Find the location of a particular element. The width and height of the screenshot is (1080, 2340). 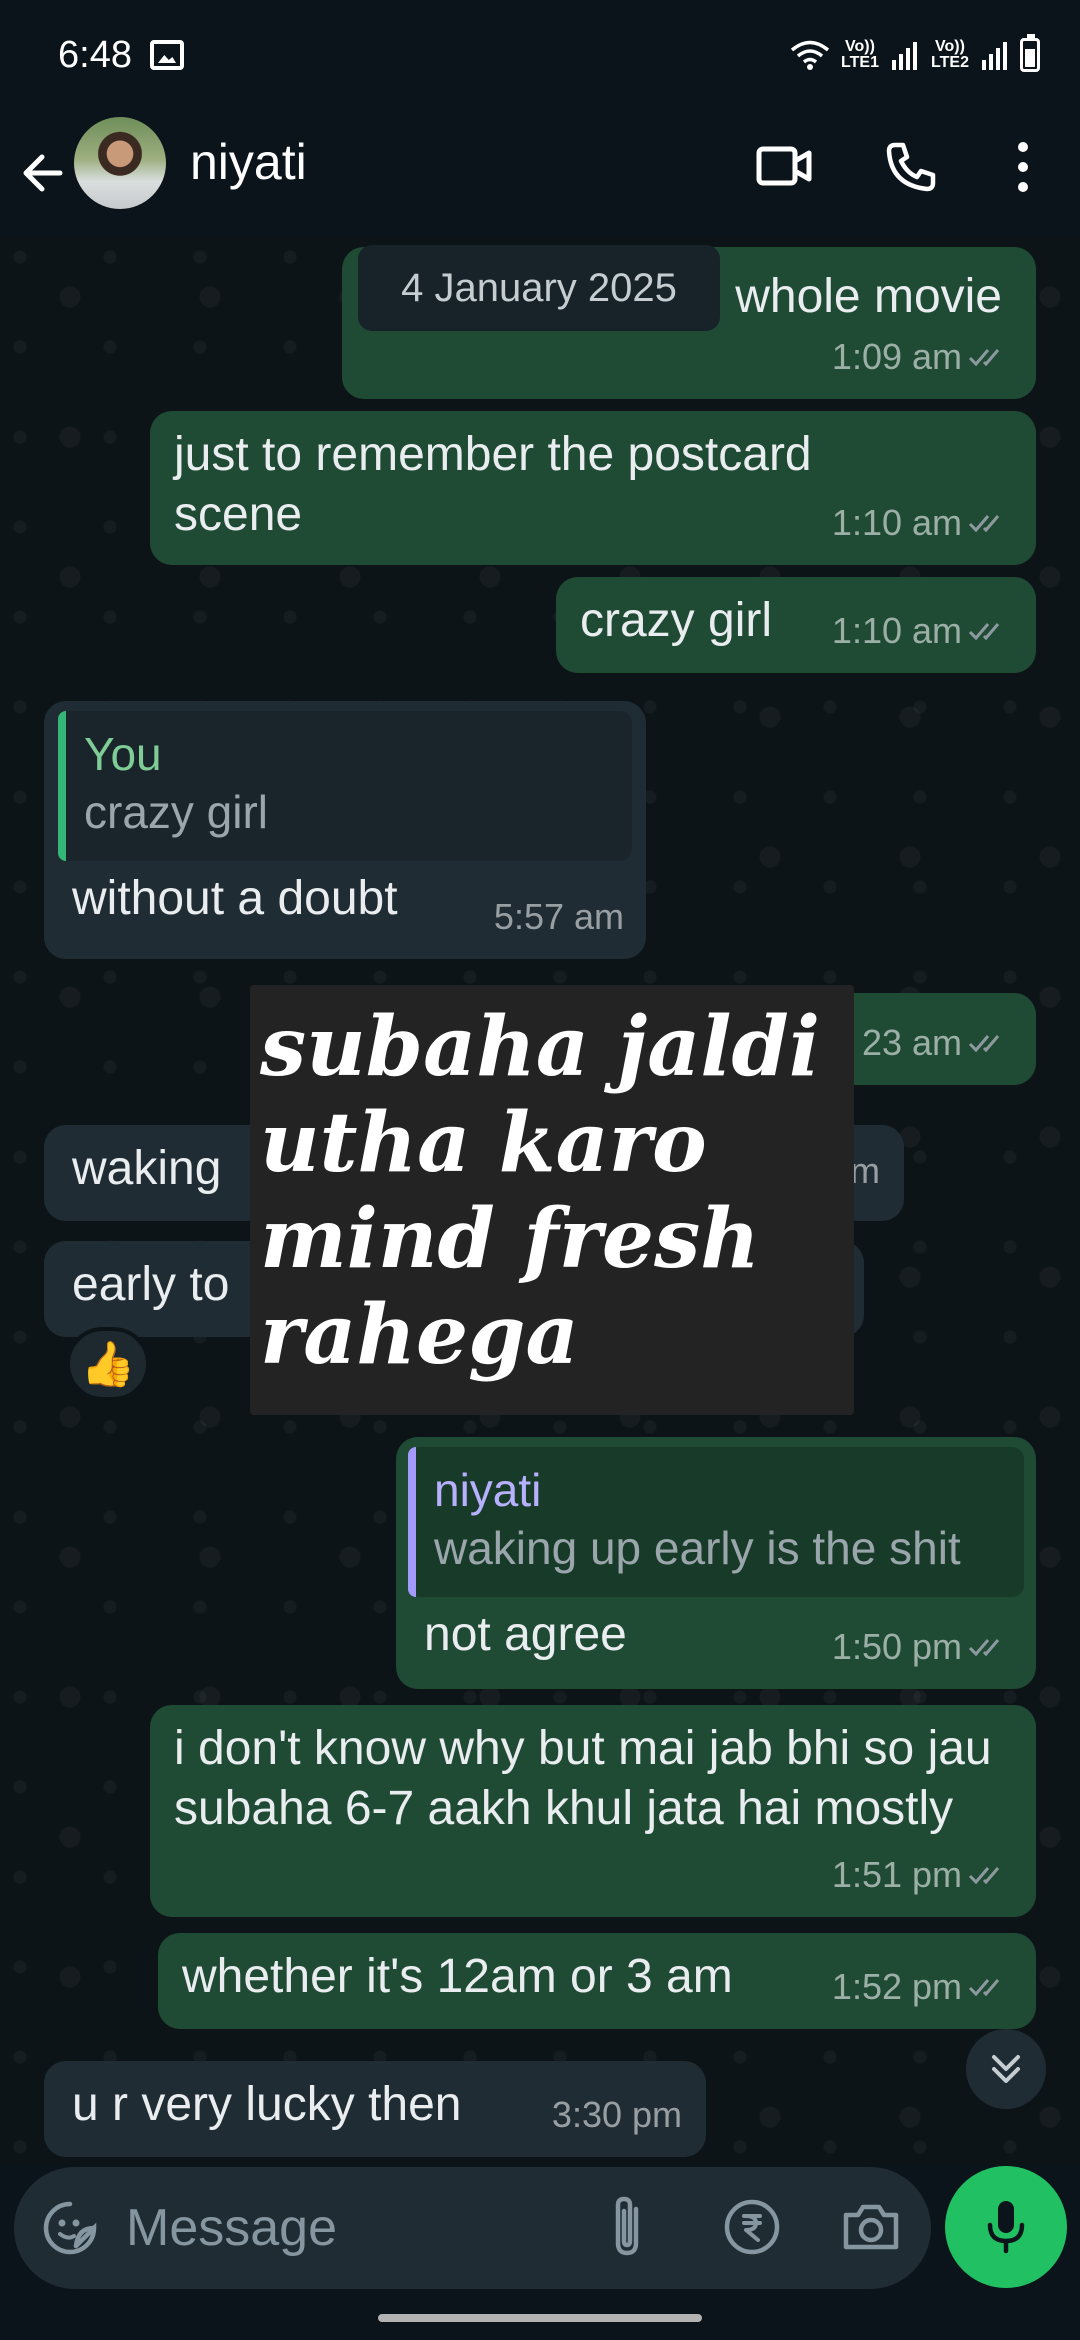

sticker-line: rahega is located at coordinates (419, 1335).